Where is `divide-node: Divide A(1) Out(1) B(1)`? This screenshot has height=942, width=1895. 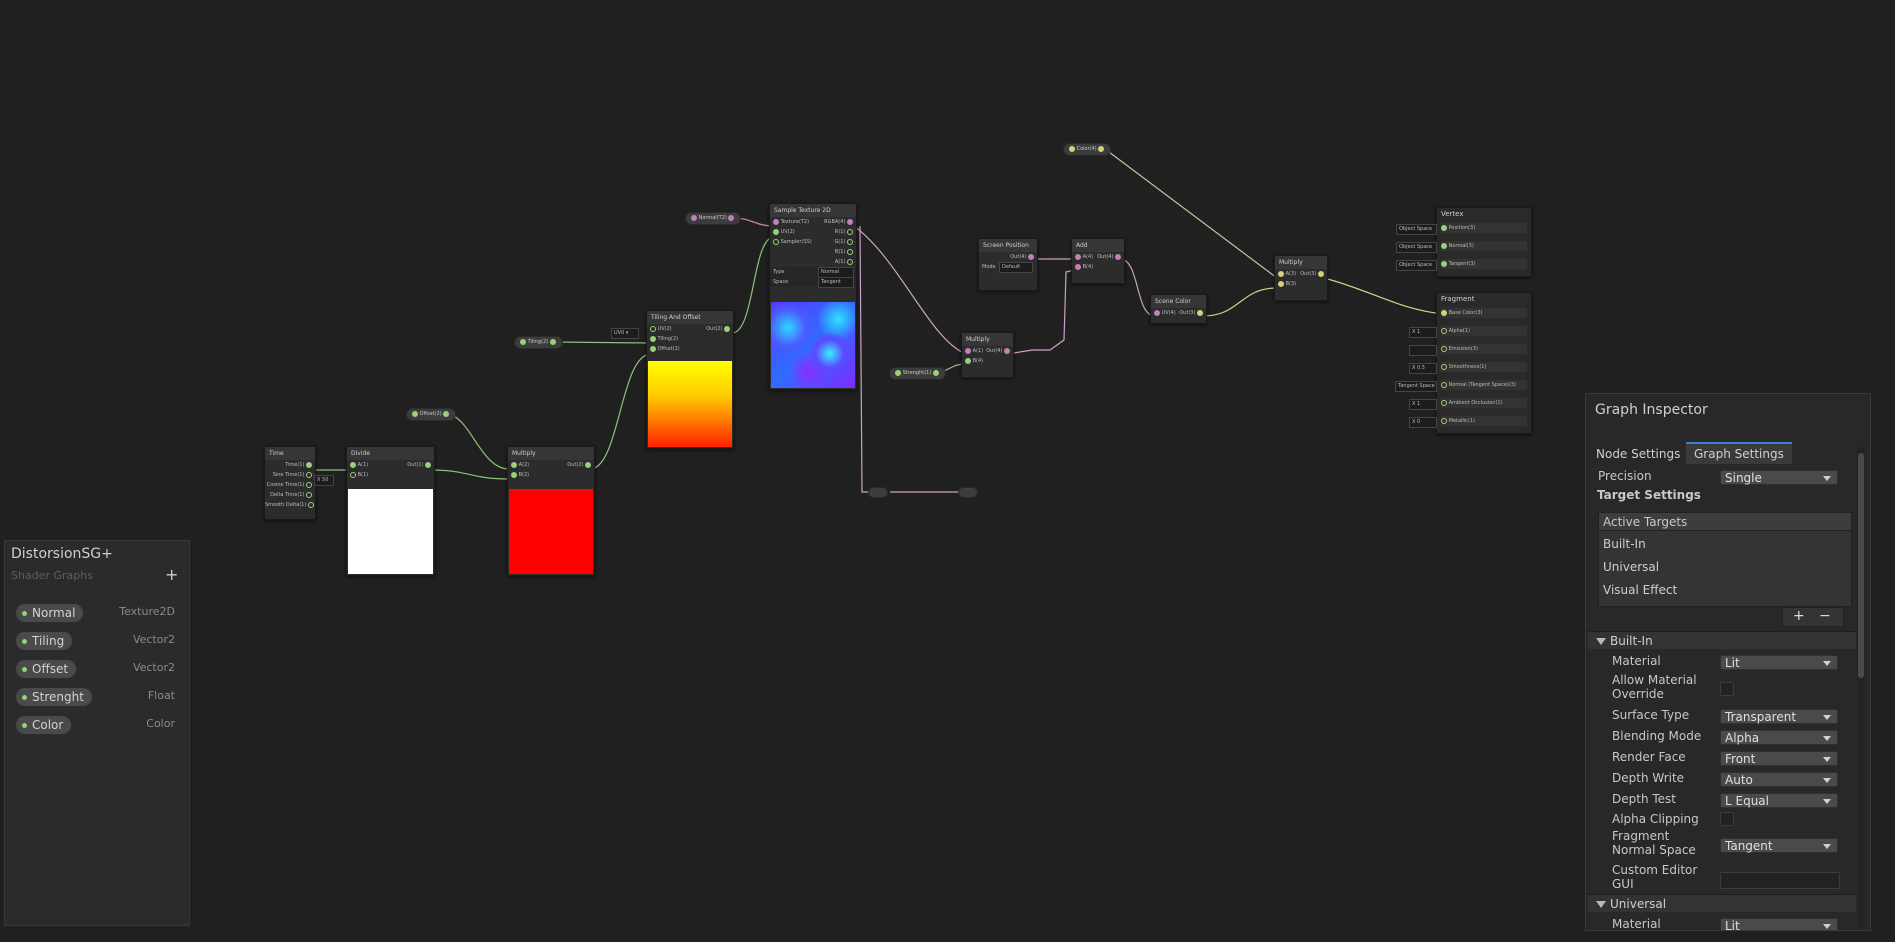 divide-node: Divide A(1) Out(1) B(1) is located at coordinates (390, 511).